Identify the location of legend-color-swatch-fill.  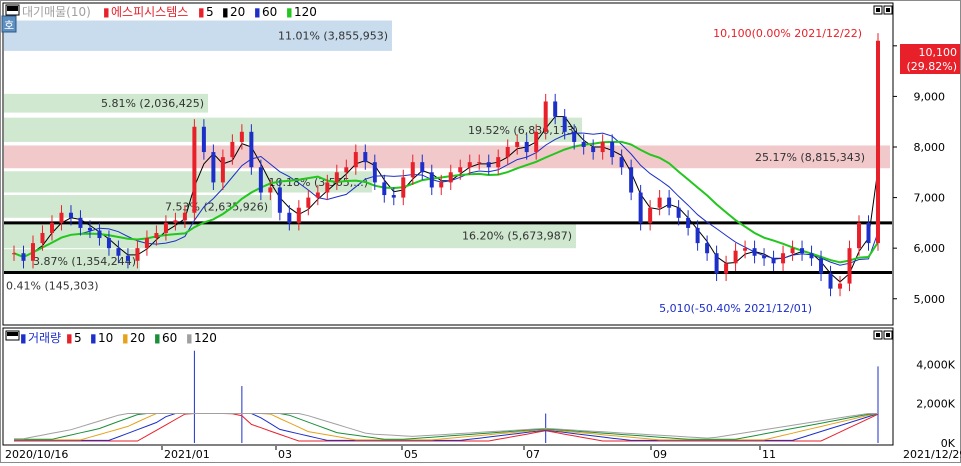
(12, 8).